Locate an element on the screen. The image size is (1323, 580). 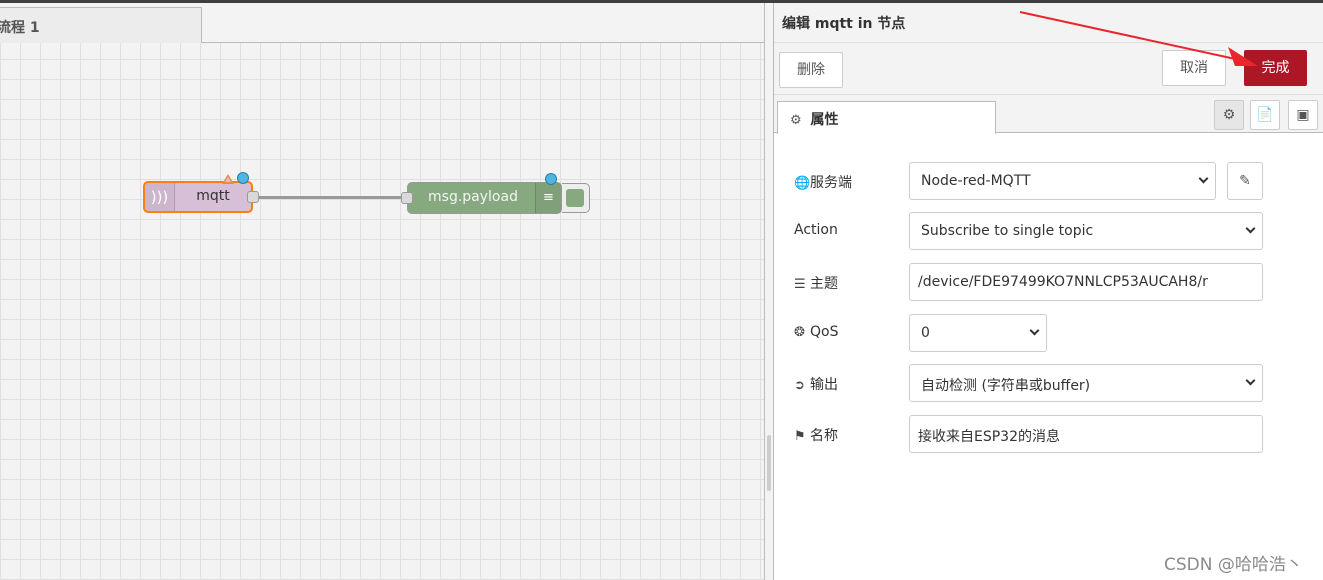
server-label: 🌐服务端 is located at coordinates (823, 182).